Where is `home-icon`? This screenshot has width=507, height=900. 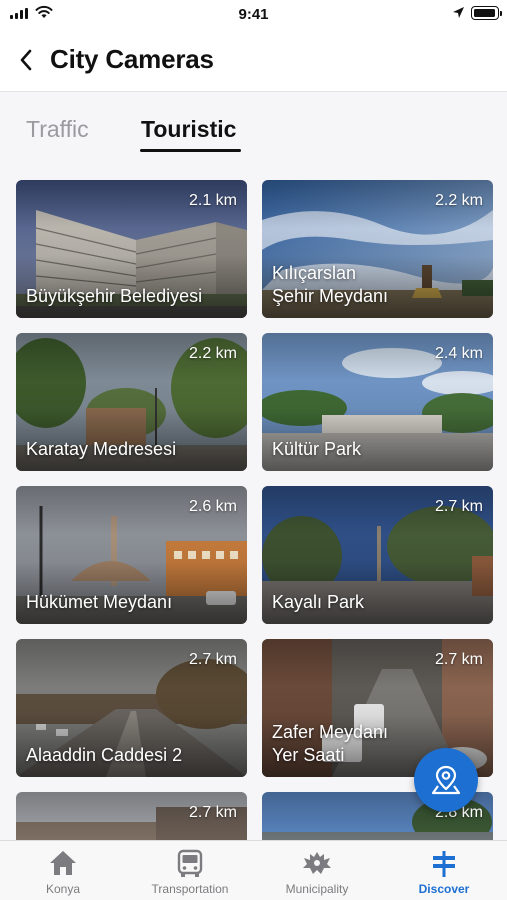 home-icon is located at coordinates (63, 863).